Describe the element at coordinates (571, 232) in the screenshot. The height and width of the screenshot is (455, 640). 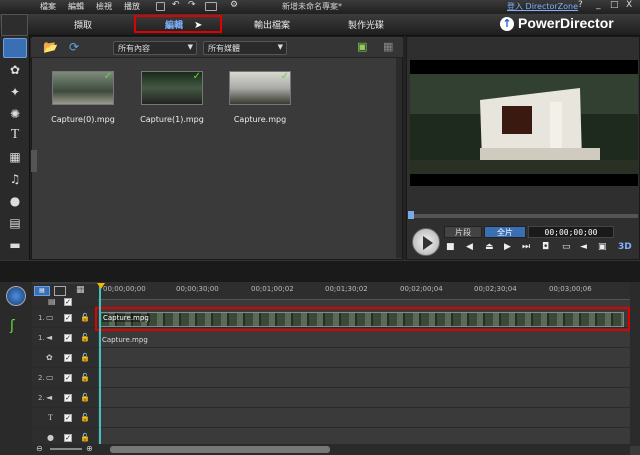
I see `timecode-display: 00;00;00;00` at that location.